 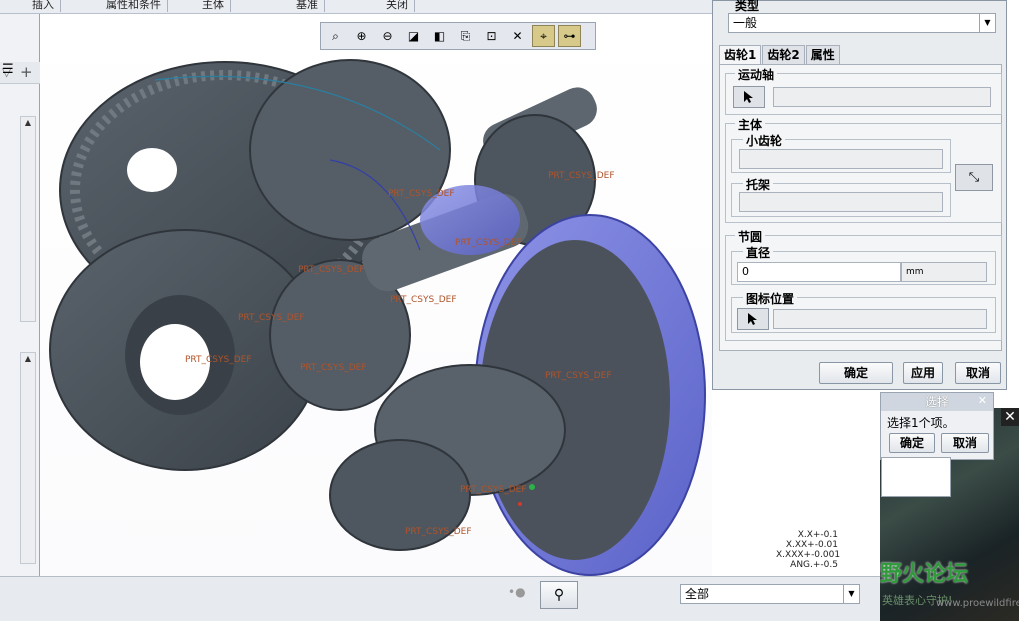 I want to click on axis-marker-red, so click(x=520, y=504).